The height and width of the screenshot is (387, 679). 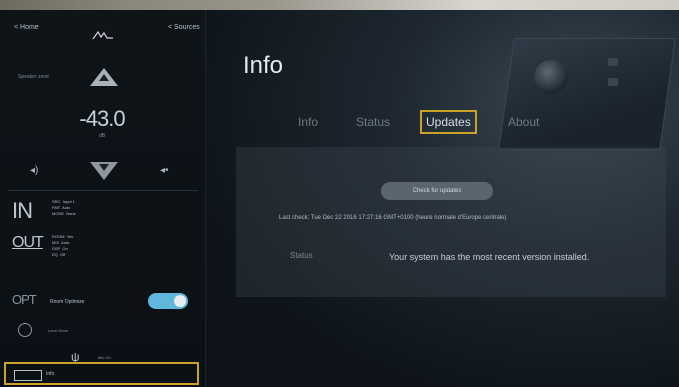 I want to click on info-nav-item: Info, so click(x=101, y=373).